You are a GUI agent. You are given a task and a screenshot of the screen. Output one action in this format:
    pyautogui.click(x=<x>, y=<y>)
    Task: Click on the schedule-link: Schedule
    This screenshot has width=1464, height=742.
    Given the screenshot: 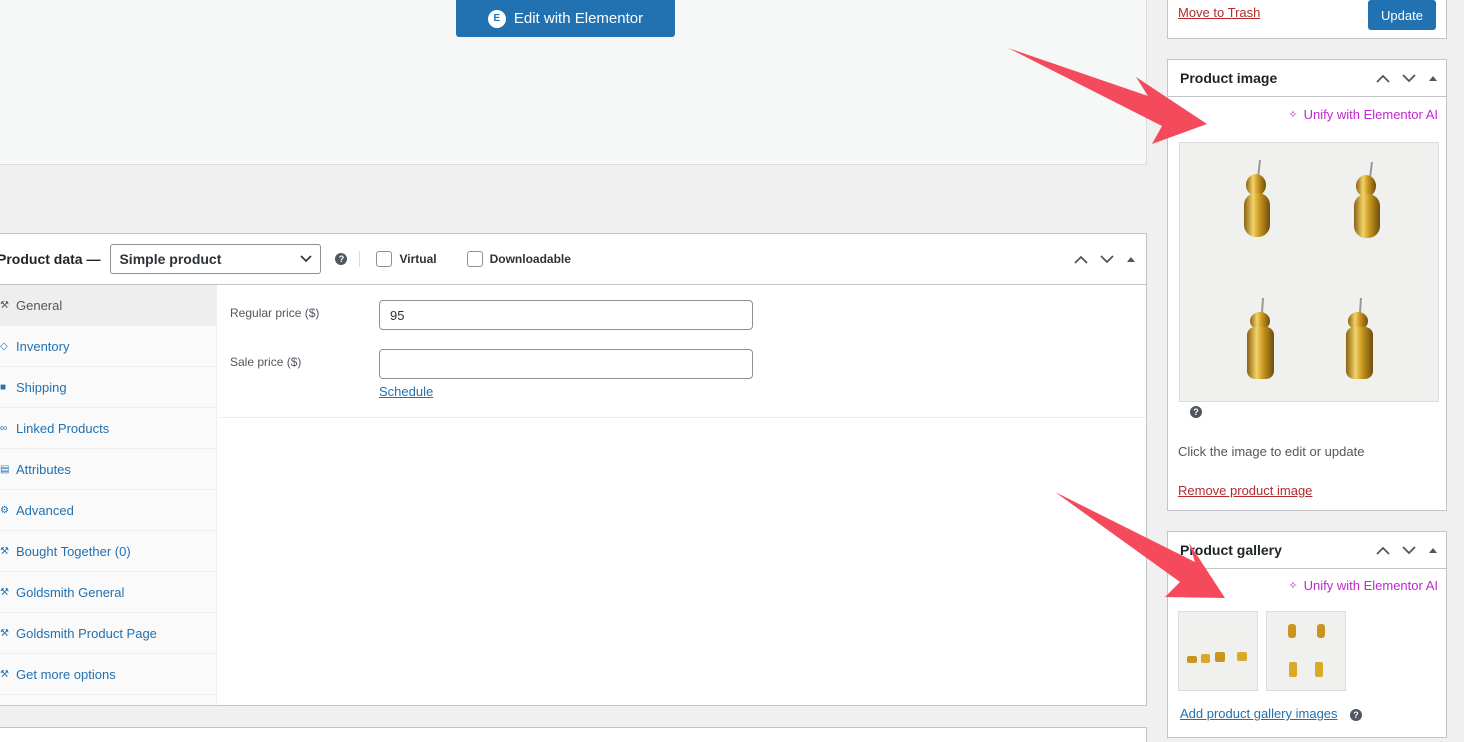 What is the action you would take?
    pyautogui.click(x=406, y=391)
    